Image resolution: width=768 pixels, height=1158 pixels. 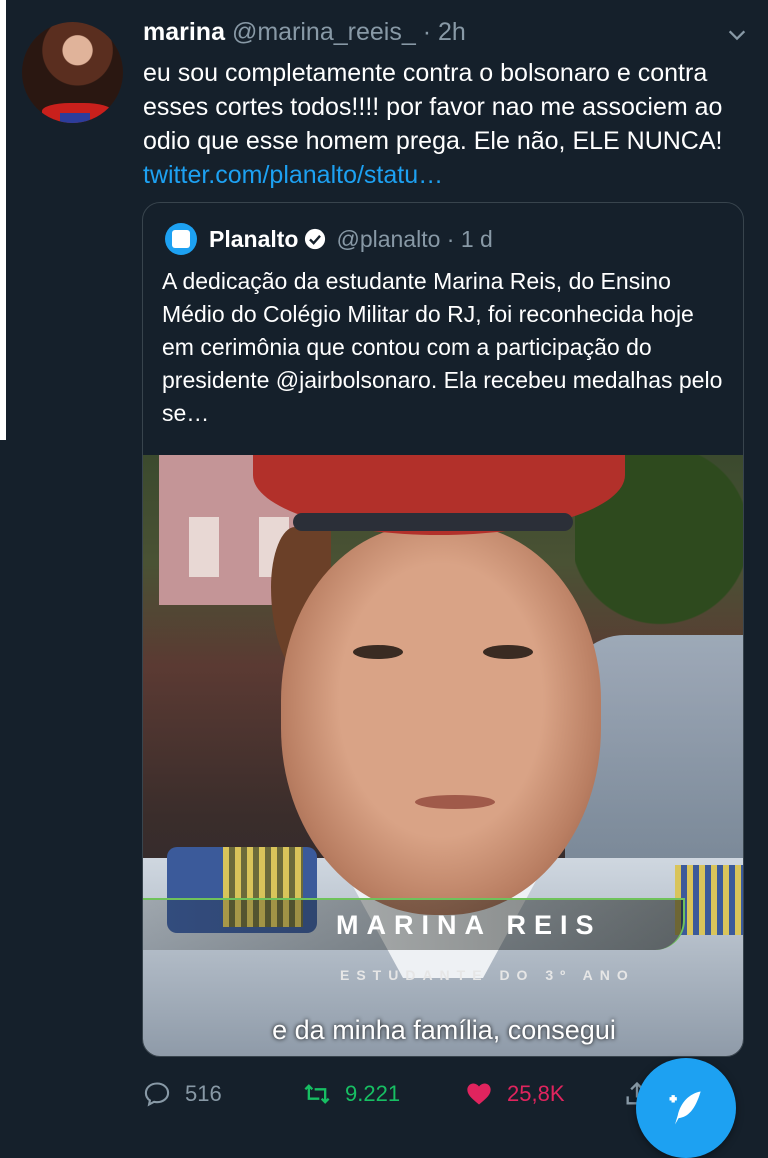 What do you see at coordinates (324, 32) in the screenshot?
I see `author-handle: @marina_reeis_` at bounding box center [324, 32].